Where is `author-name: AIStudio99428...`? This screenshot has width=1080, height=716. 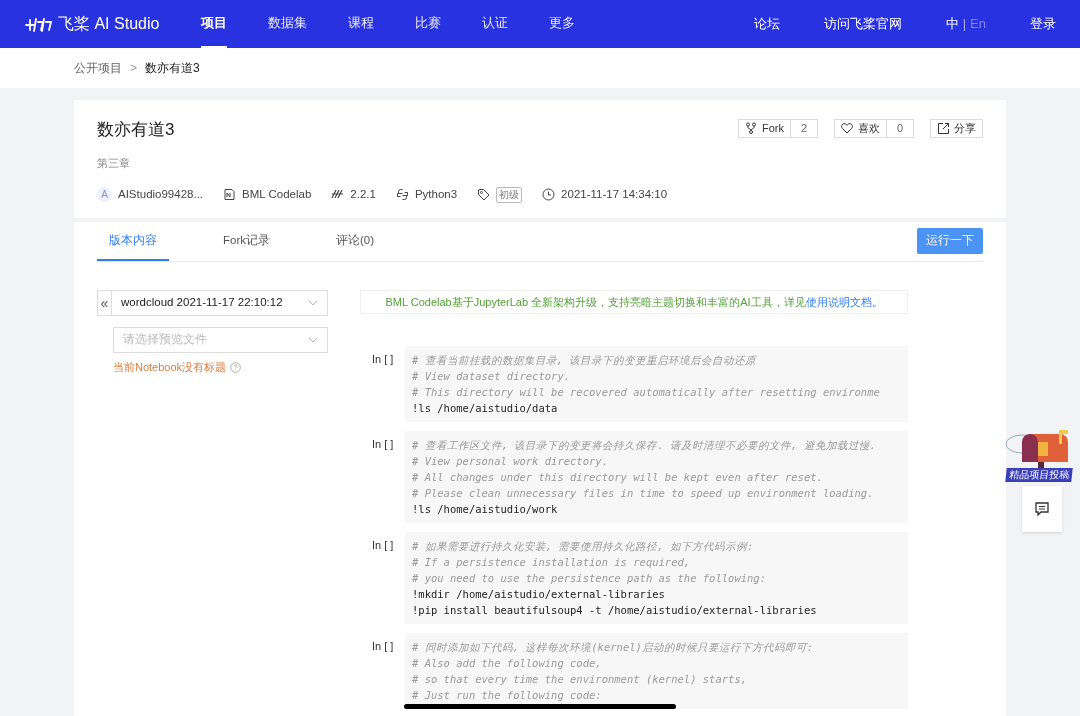
author-name: AIStudio99428... is located at coordinates (161, 194).